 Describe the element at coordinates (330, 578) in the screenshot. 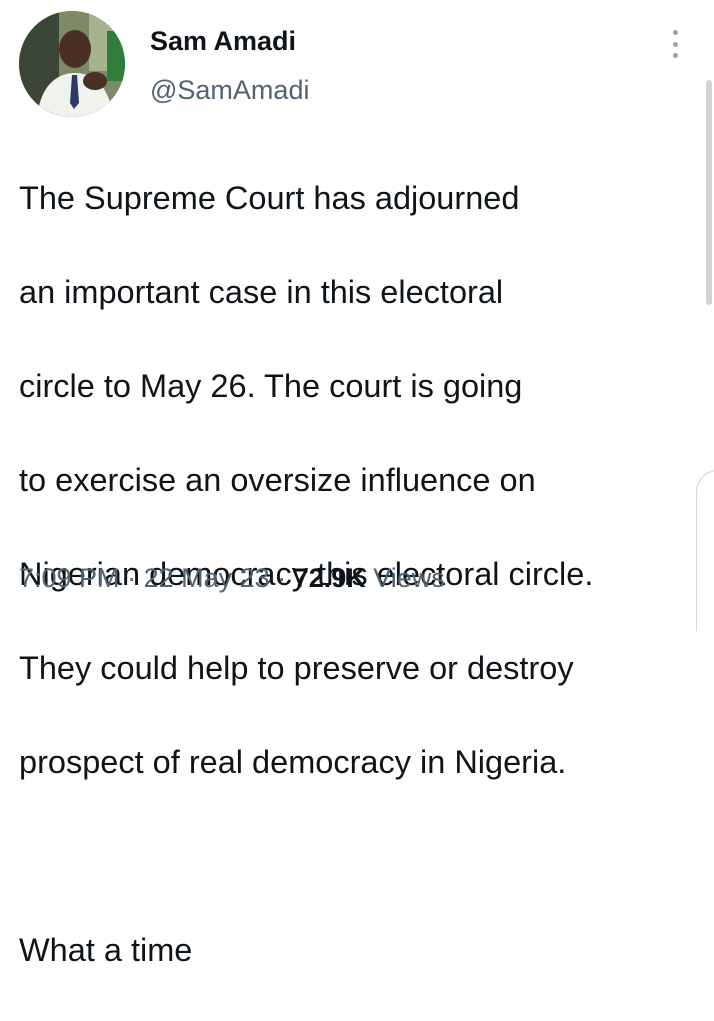

I see `views-count: 72.9K` at that location.